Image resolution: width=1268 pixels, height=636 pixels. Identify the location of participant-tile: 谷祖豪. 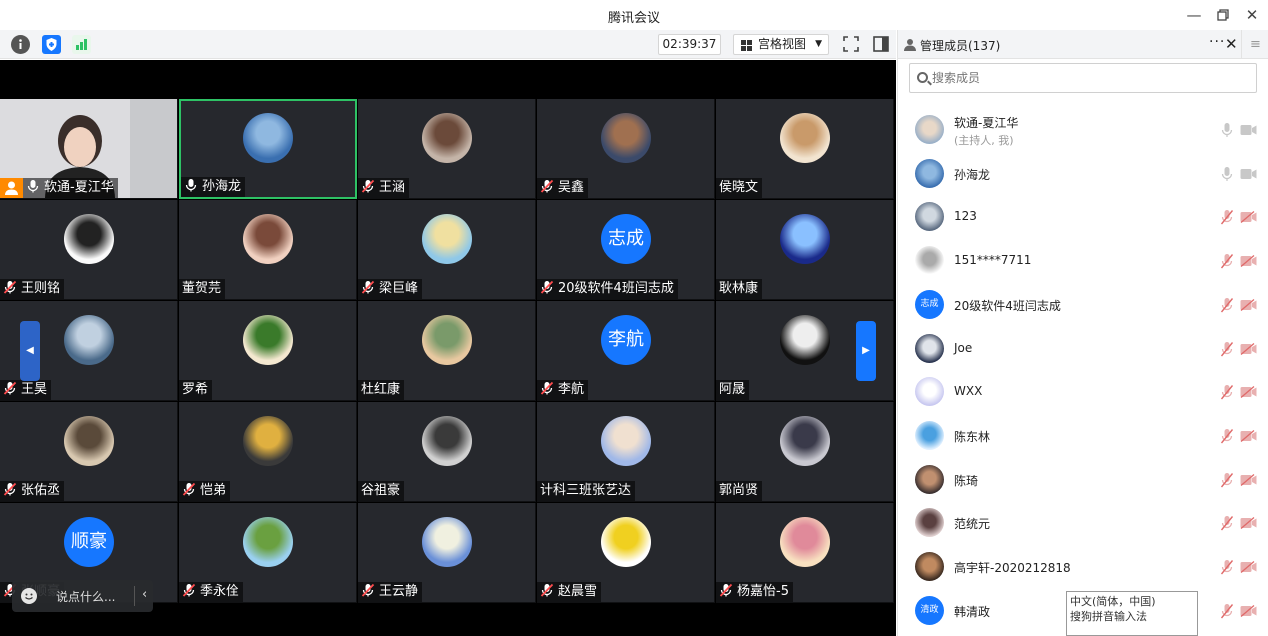
(447, 452).